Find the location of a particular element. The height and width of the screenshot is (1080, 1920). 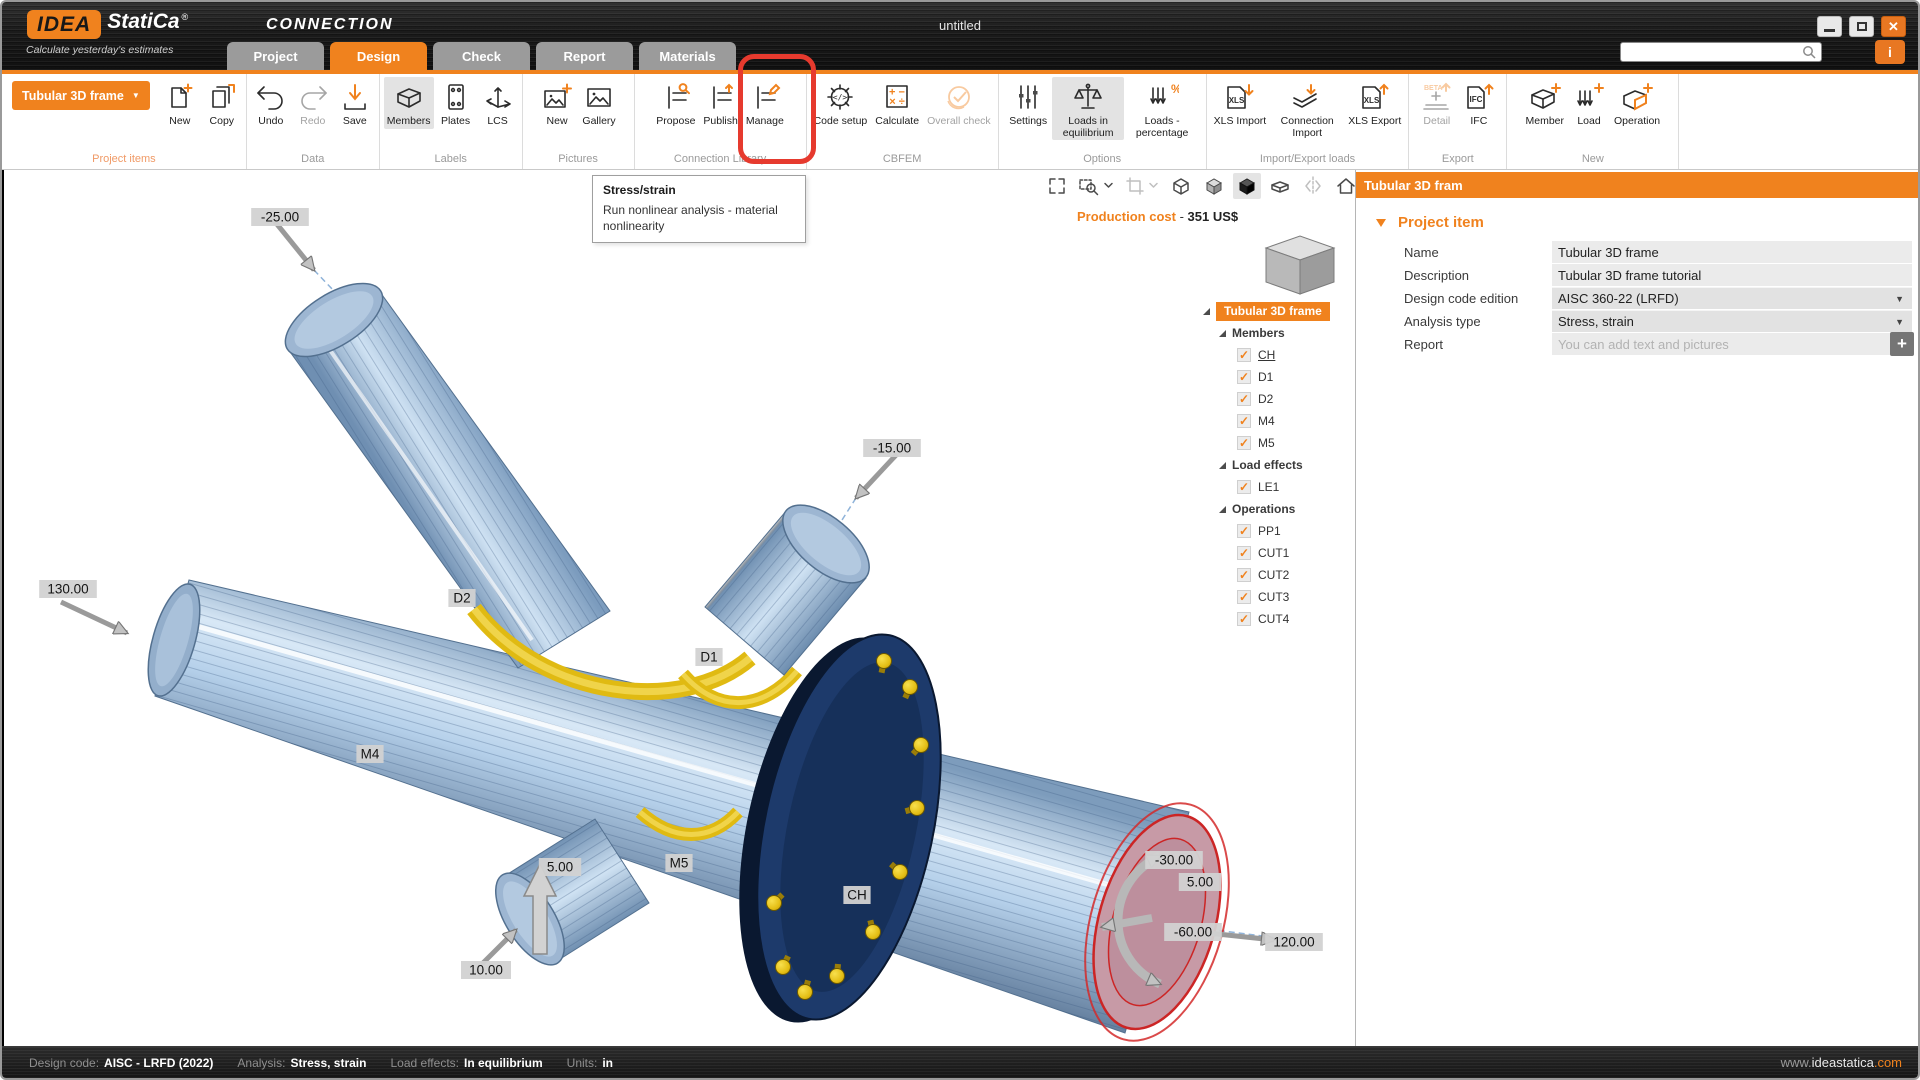

tree-item-label: CH is located at coordinates (1266, 355).